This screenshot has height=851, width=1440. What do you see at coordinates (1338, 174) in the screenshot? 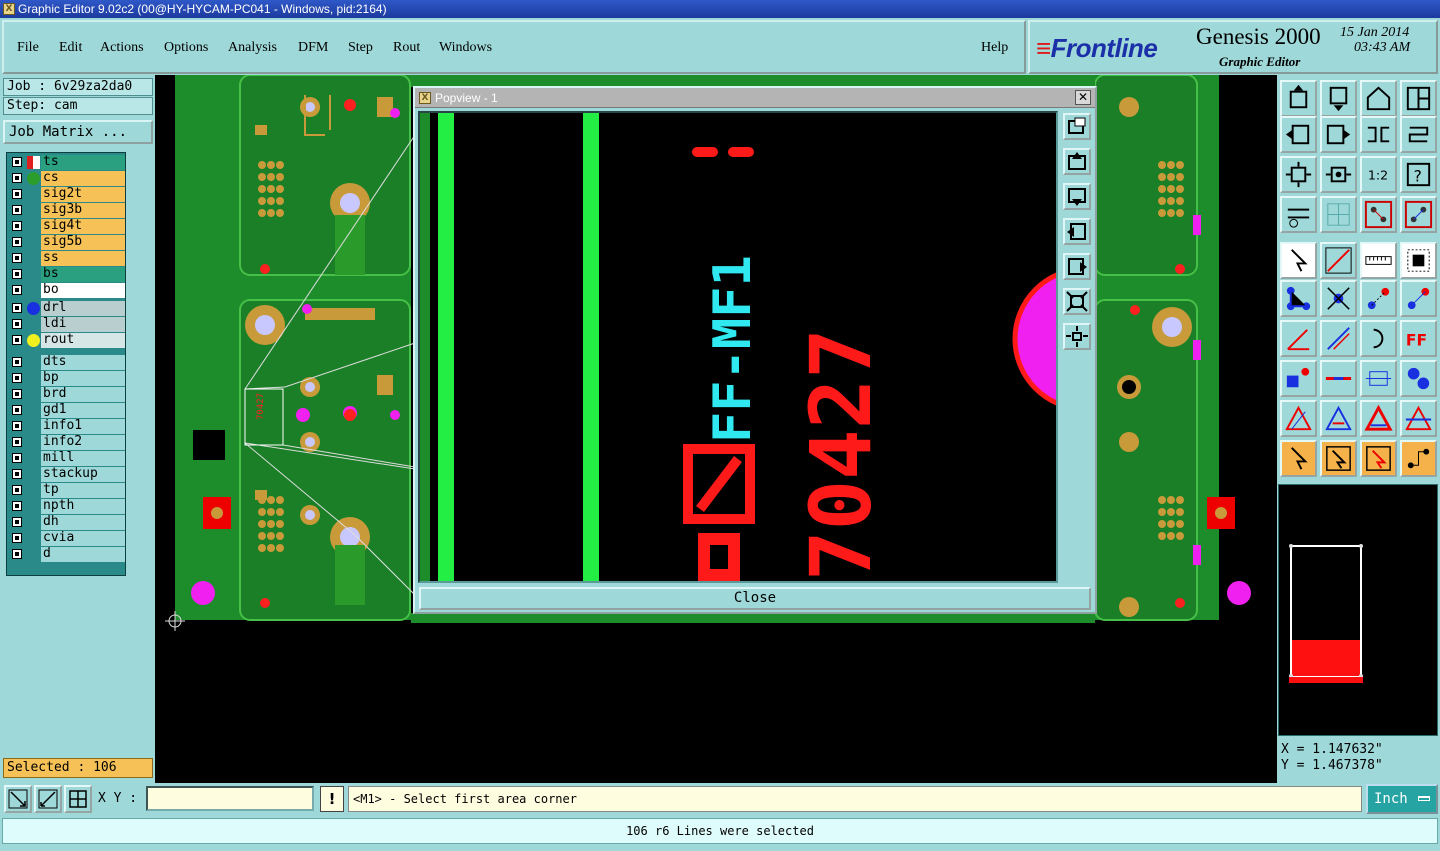
I see `zoom-center-button` at bounding box center [1338, 174].